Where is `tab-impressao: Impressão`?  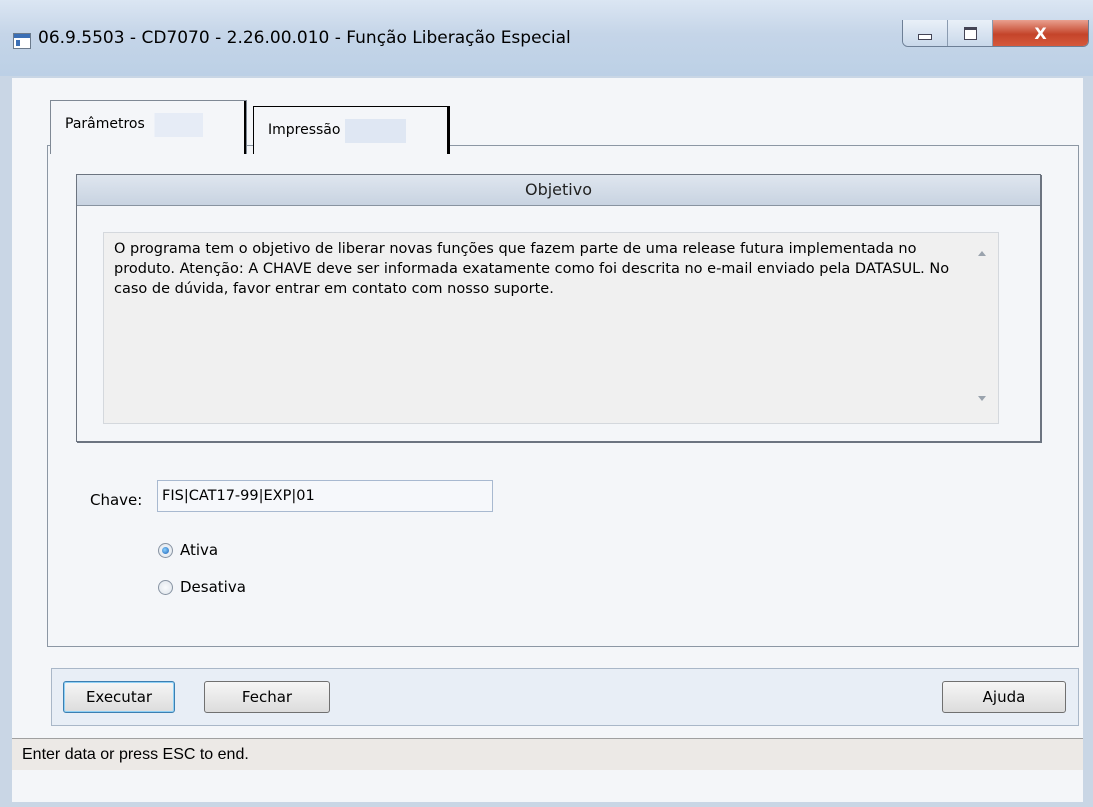 tab-impressao: Impressão is located at coordinates (351, 130).